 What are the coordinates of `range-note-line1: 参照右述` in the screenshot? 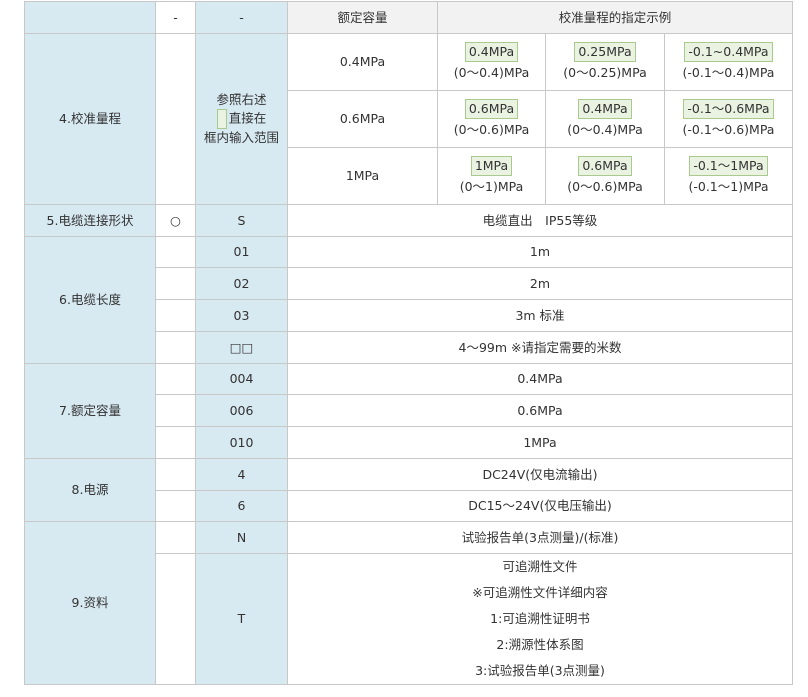 It's located at (241, 99).